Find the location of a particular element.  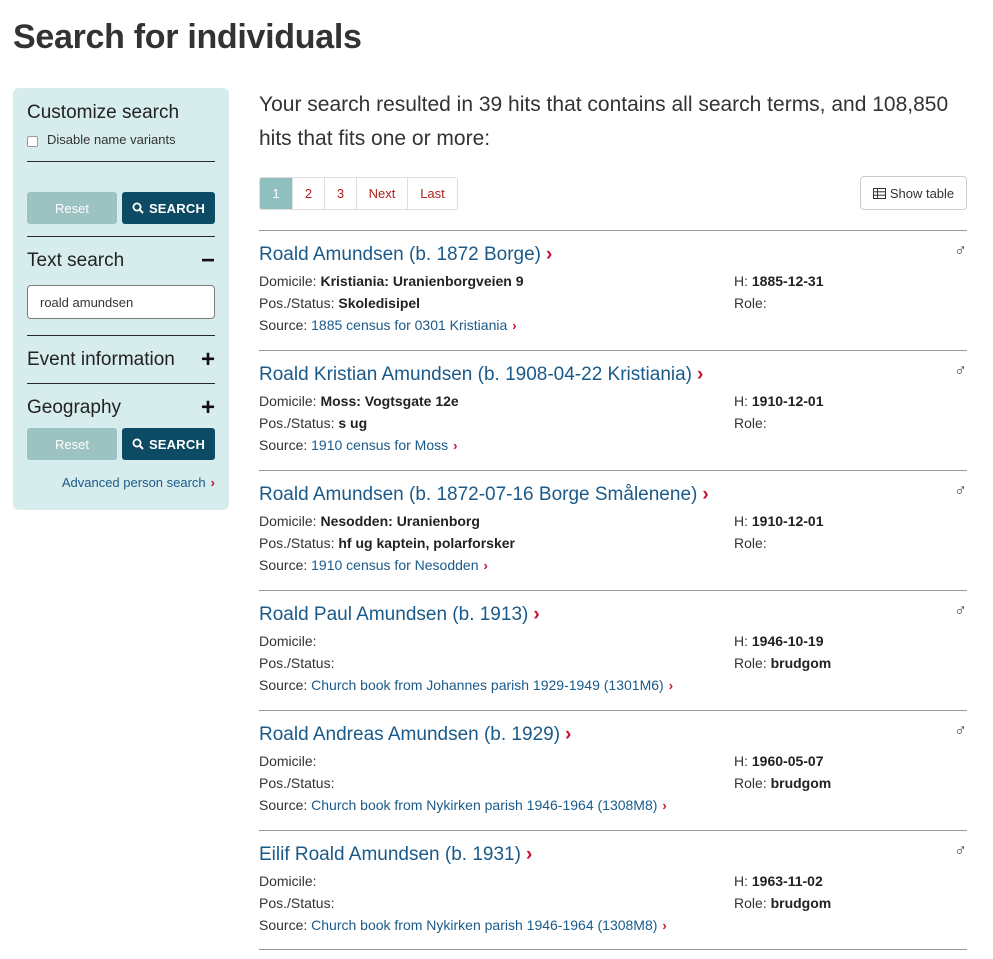

disable-name-variants-row: Disable name variants is located at coordinates (121, 139).